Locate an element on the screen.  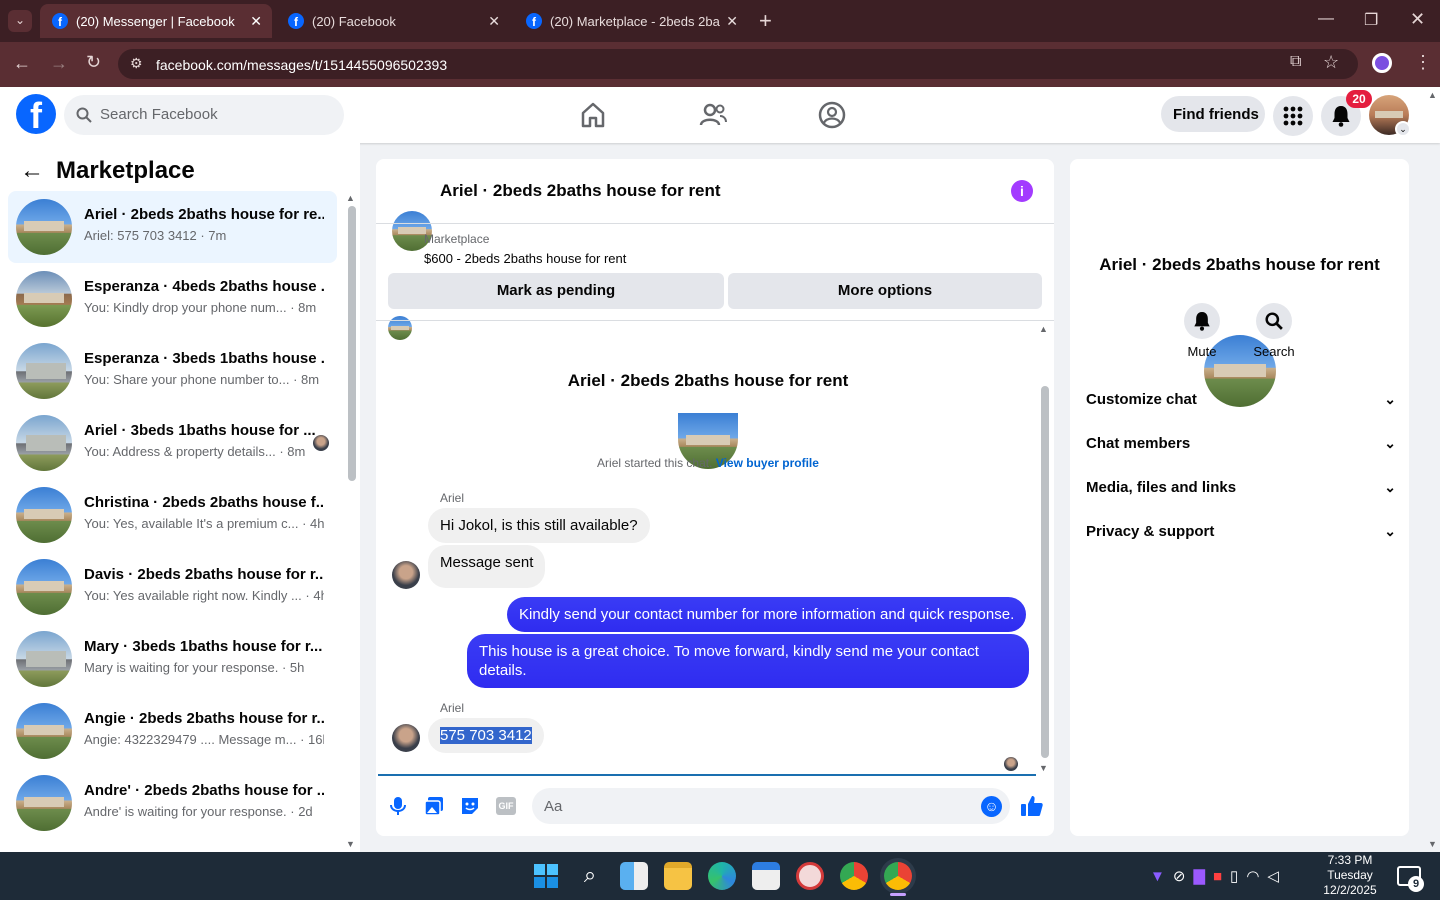
chrome-active-icon is located at coordinates (898, 876).